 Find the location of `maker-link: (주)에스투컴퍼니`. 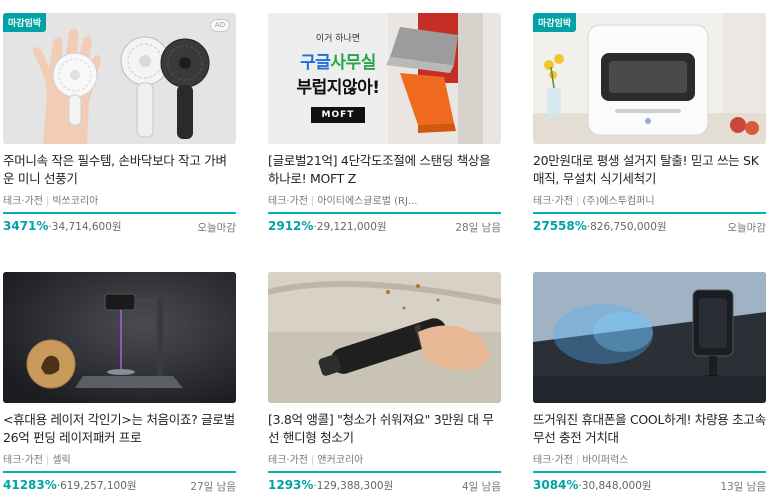

maker-link: (주)에스투컴퍼니 is located at coordinates (618, 201).